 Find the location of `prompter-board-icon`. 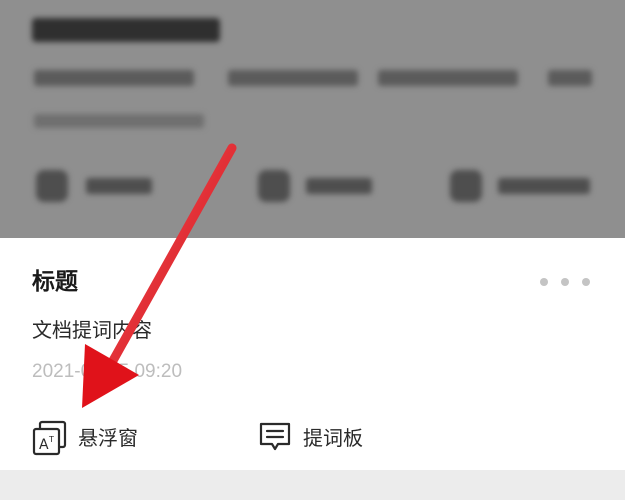

prompter-board-icon is located at coordinates (275, 438).